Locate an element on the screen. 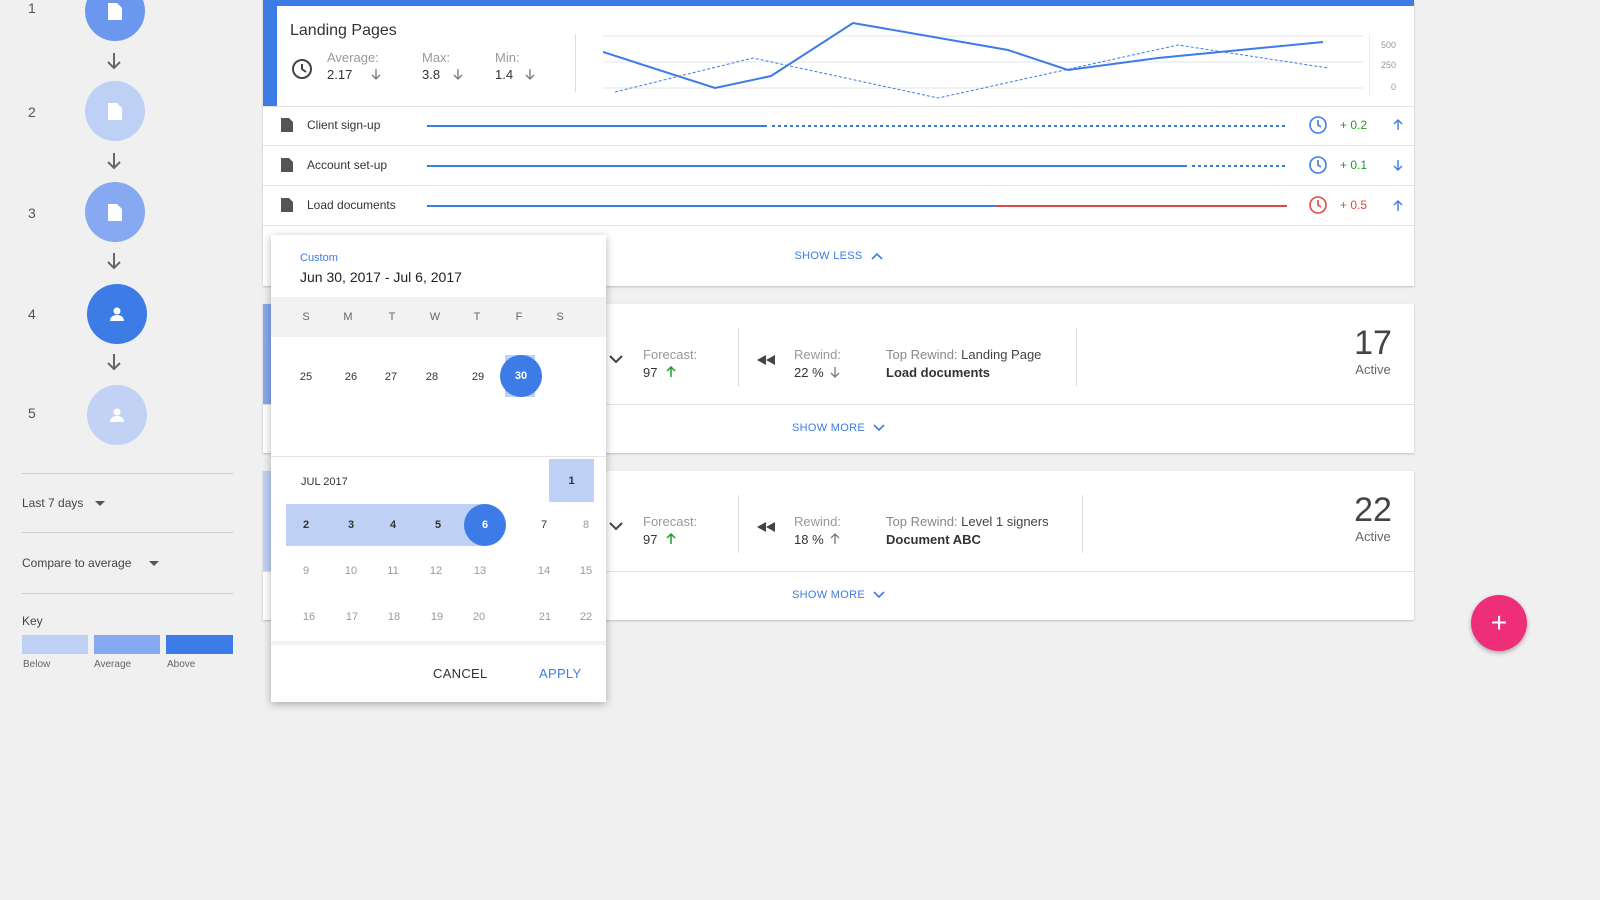 This screenshot has width=1600, height=900. top-rewind-value: Level 1 signers is located at coordinates (1005, 521).